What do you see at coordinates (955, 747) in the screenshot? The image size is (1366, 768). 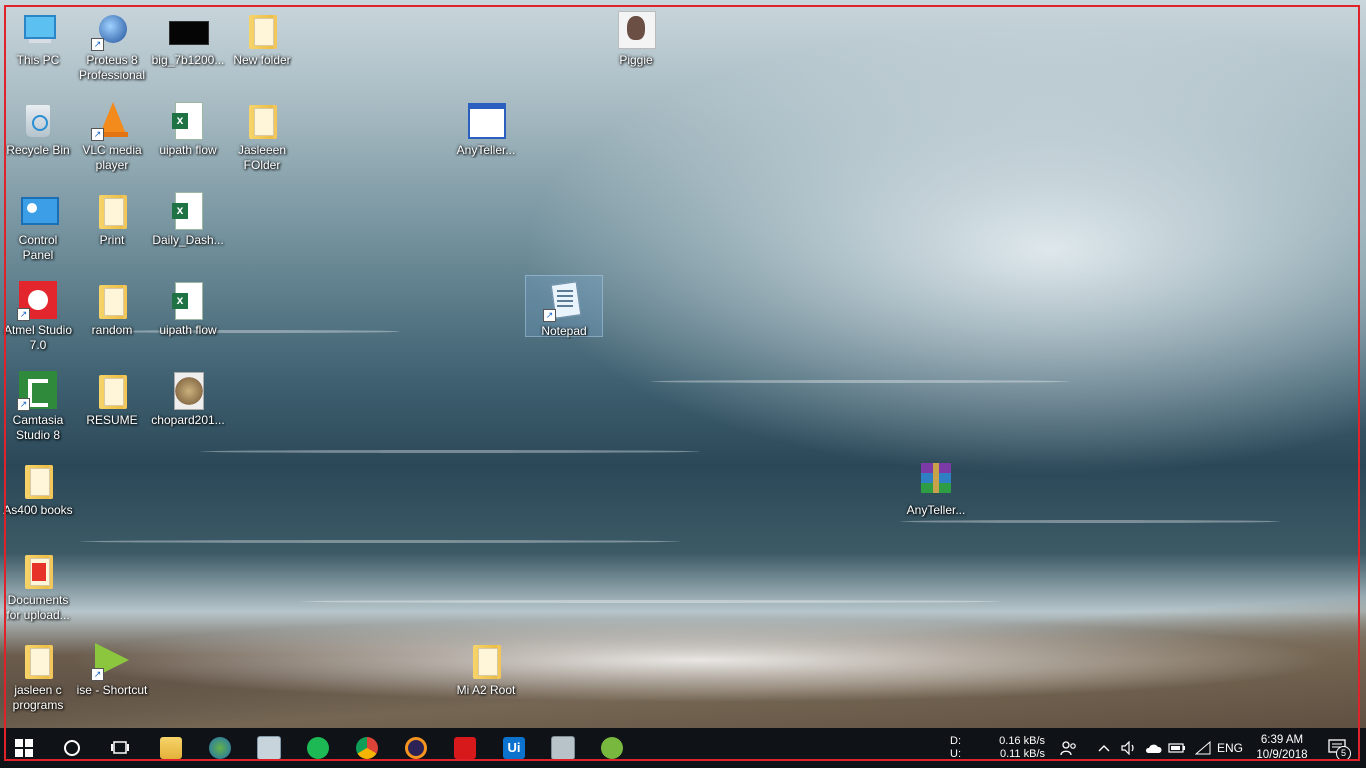 I see `net-meter-labels: D: U:` at bounding box center [955, 747].